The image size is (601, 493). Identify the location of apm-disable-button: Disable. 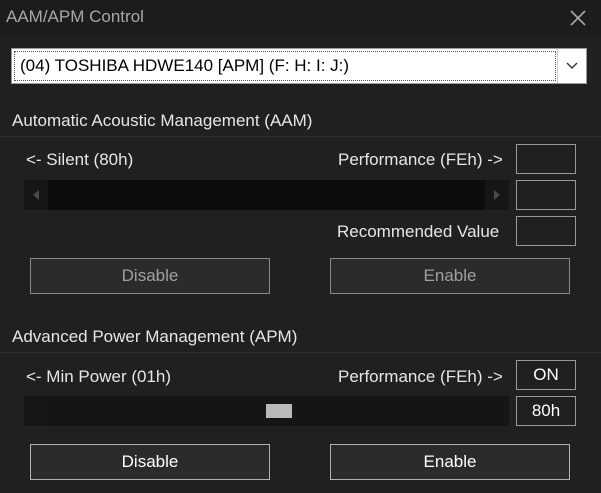
(150, 462).